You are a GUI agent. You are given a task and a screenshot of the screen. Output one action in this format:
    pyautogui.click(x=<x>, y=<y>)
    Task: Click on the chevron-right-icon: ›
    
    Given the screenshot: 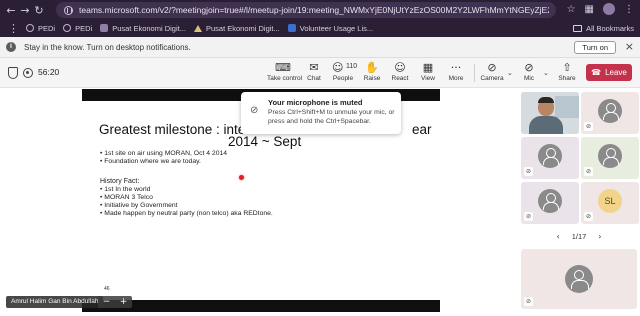 What is the action you would take?
    pyautogui.click(x=599, y=236)
    